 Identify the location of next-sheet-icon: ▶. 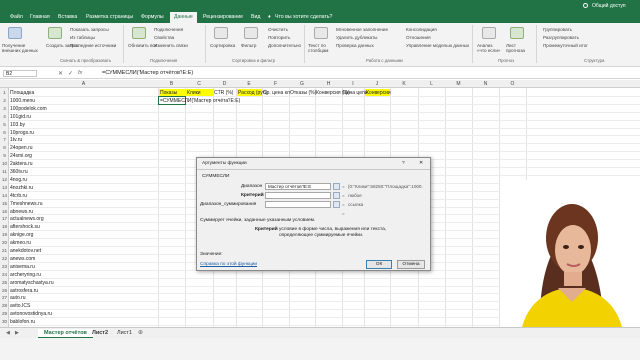
(17, 333).